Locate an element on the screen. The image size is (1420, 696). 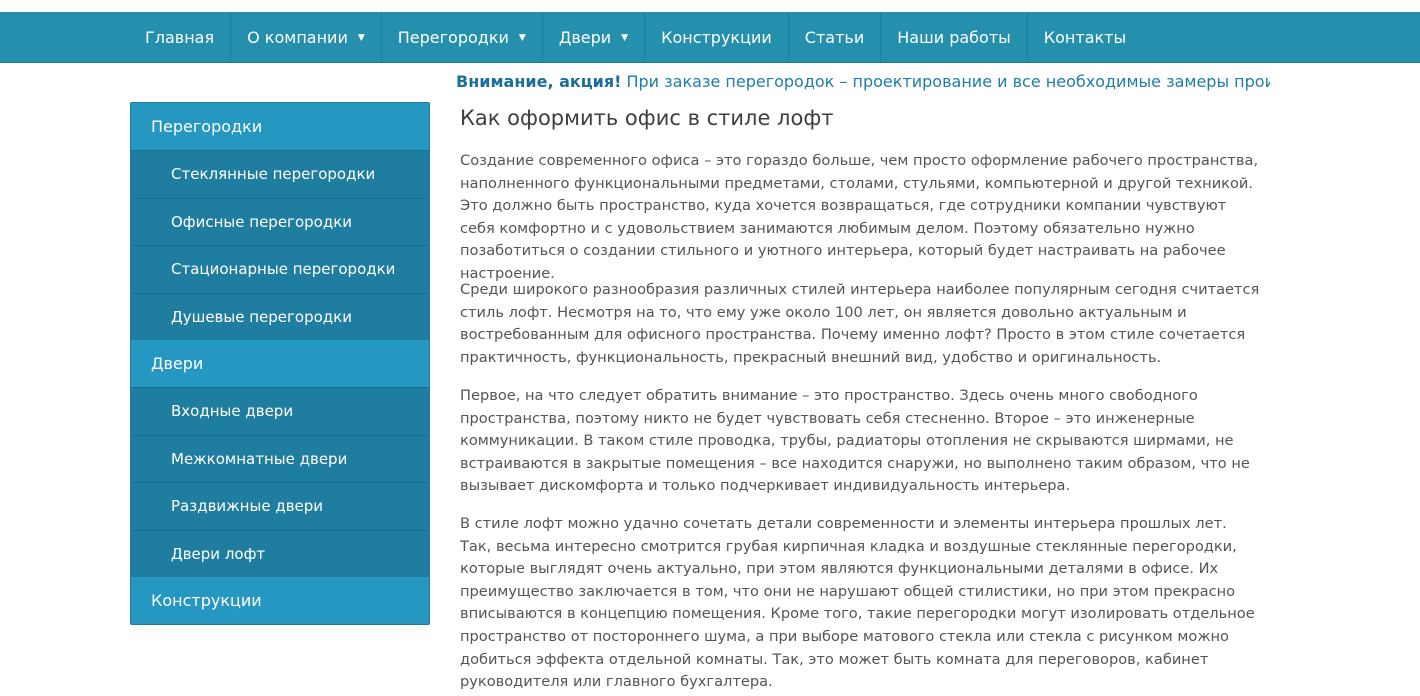
nav-item-contacts: Контакты is located at coordinates (1085, 37).